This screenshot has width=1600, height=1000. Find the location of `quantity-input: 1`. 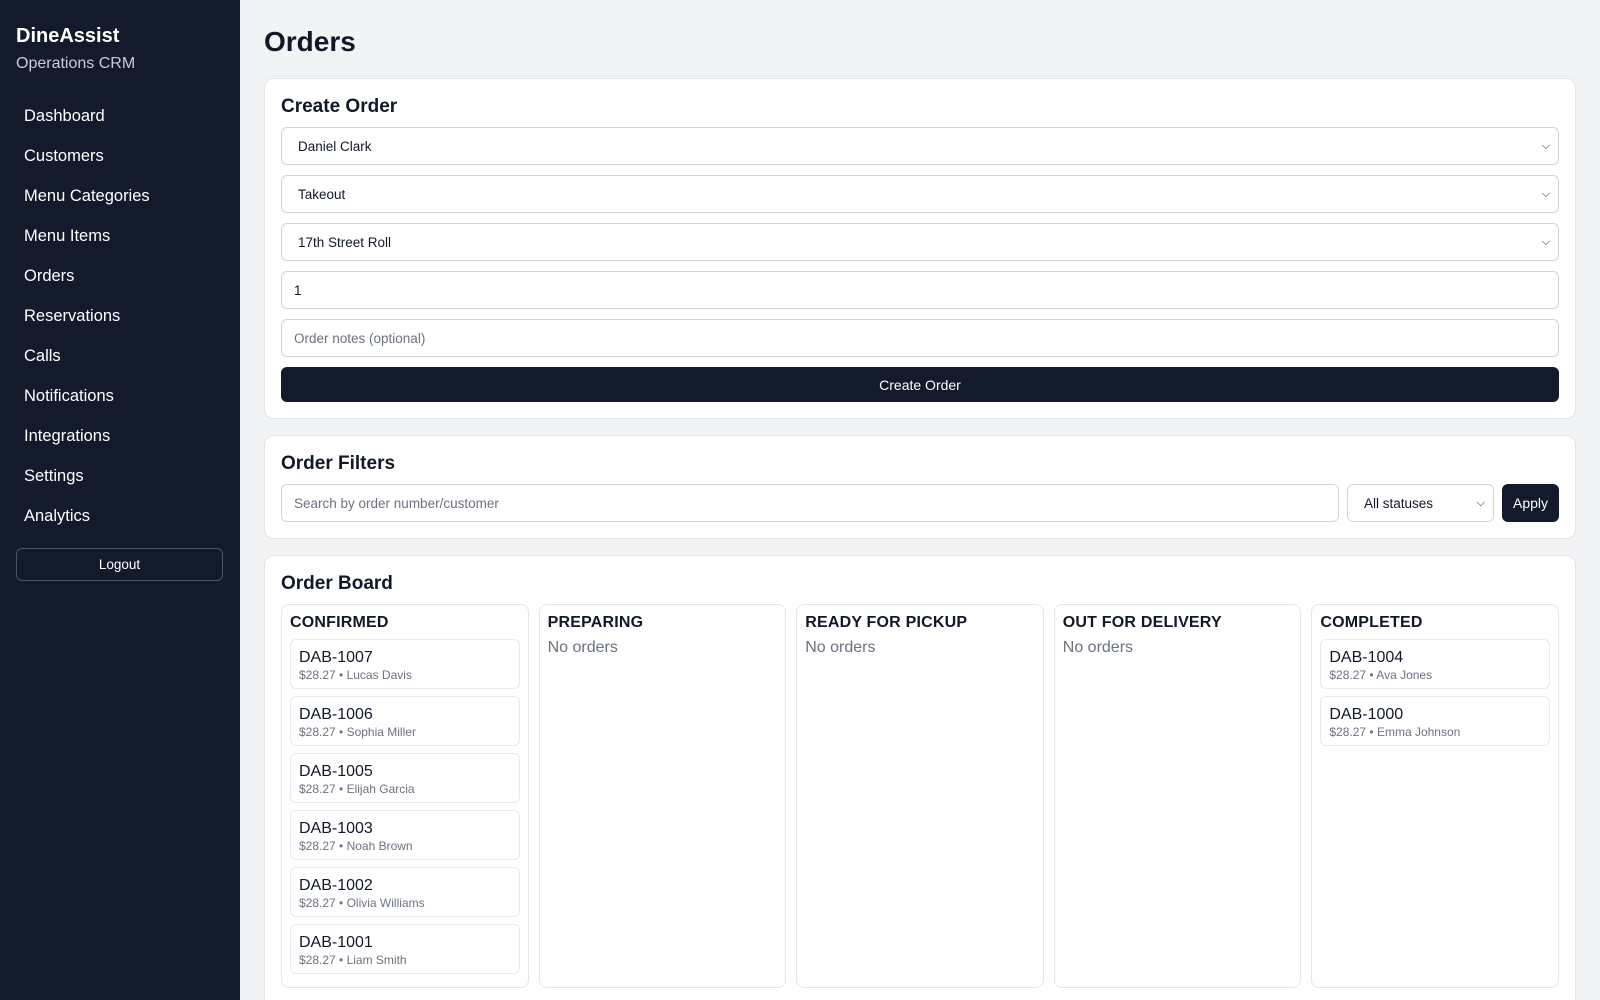

quantity-input: 1 is located at coordinates (920, 290).